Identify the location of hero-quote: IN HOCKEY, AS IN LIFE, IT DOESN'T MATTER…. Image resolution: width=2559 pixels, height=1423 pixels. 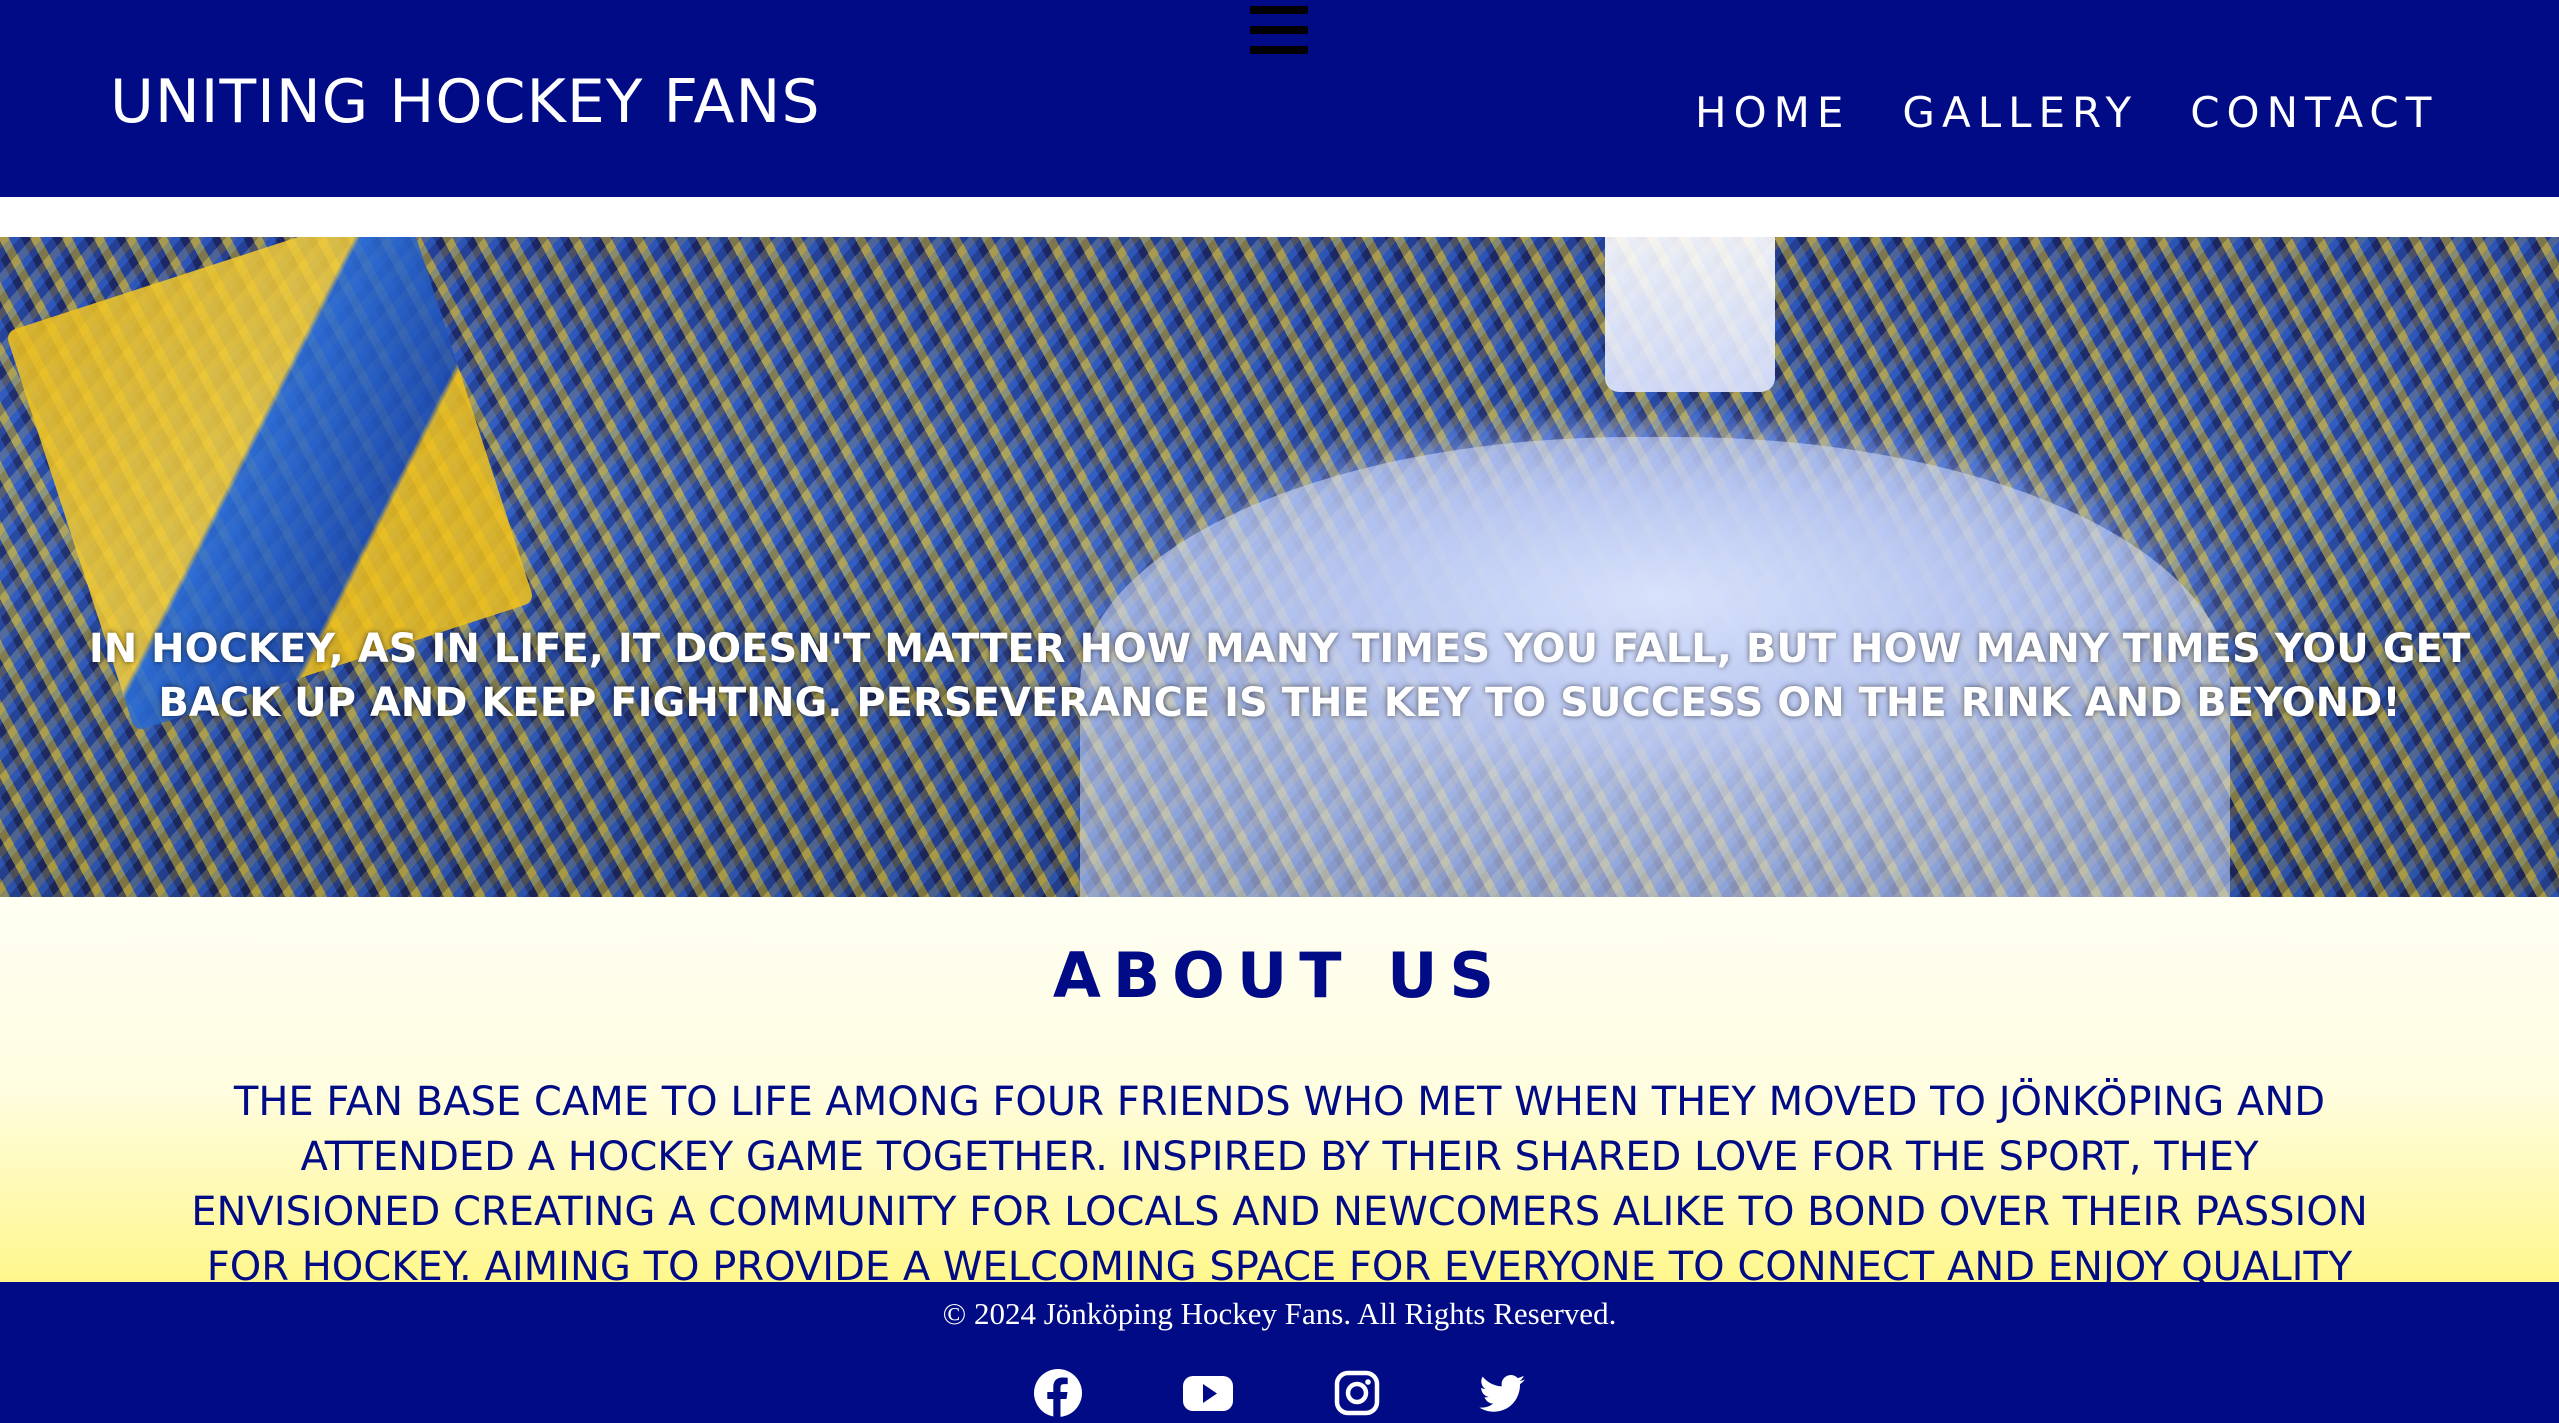
(1279, 676).